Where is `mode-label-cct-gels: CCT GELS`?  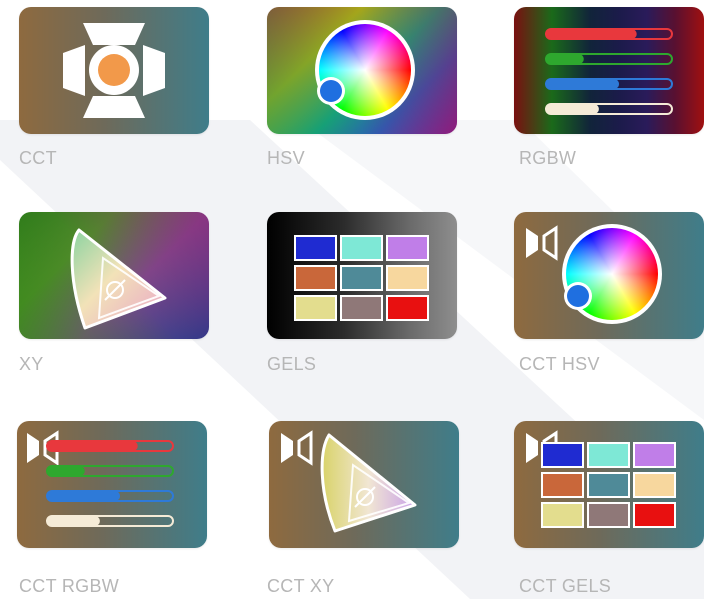 mode-label-cct-gels: CCT GELS is located at coordinates (565, 586).